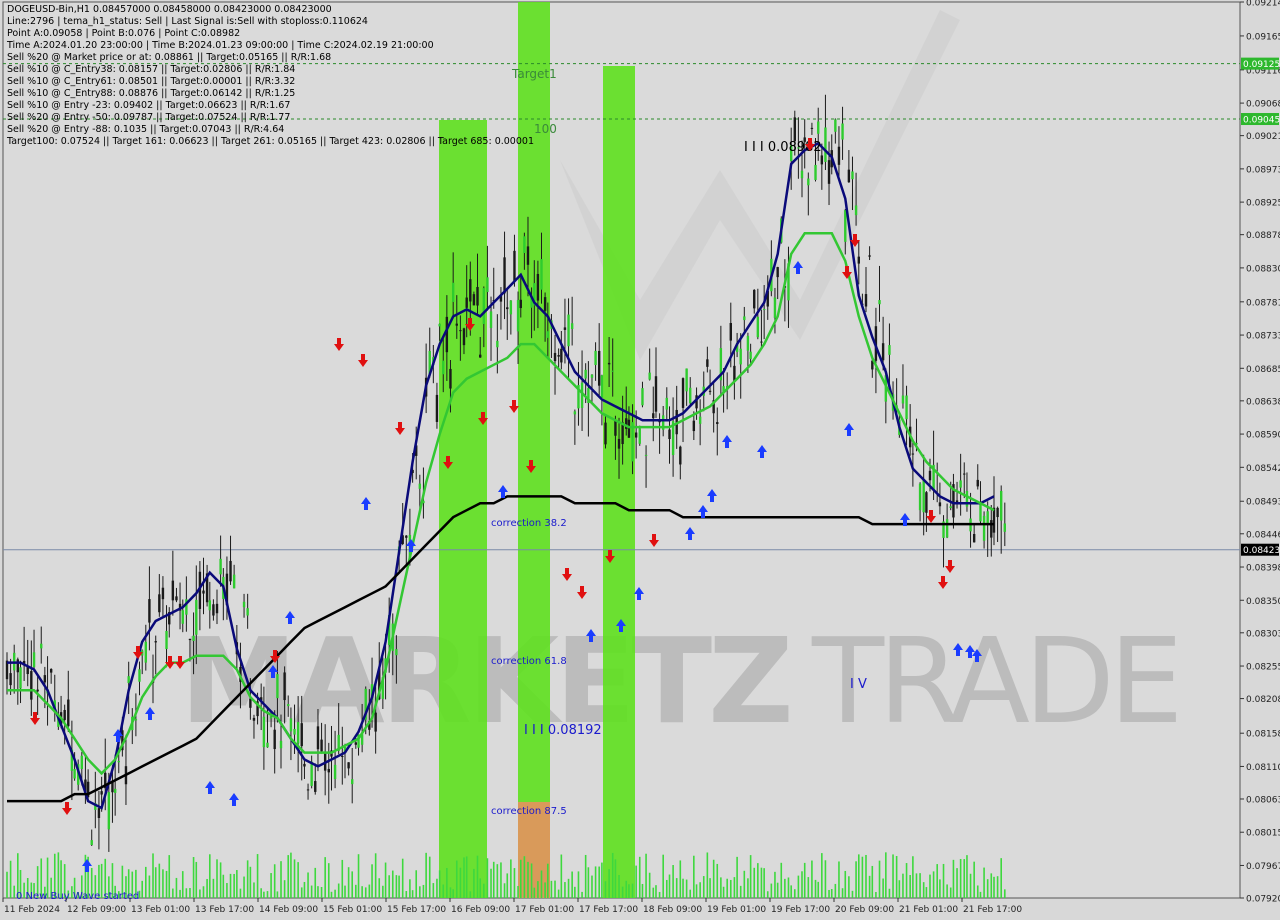 The height and width of the screenshot is (920, 1280). What do you see at coordinates (416, 910) in the screenshot?
I see `x-tick-label: 15 Feb 17:00` at bounding box center [416, 910].